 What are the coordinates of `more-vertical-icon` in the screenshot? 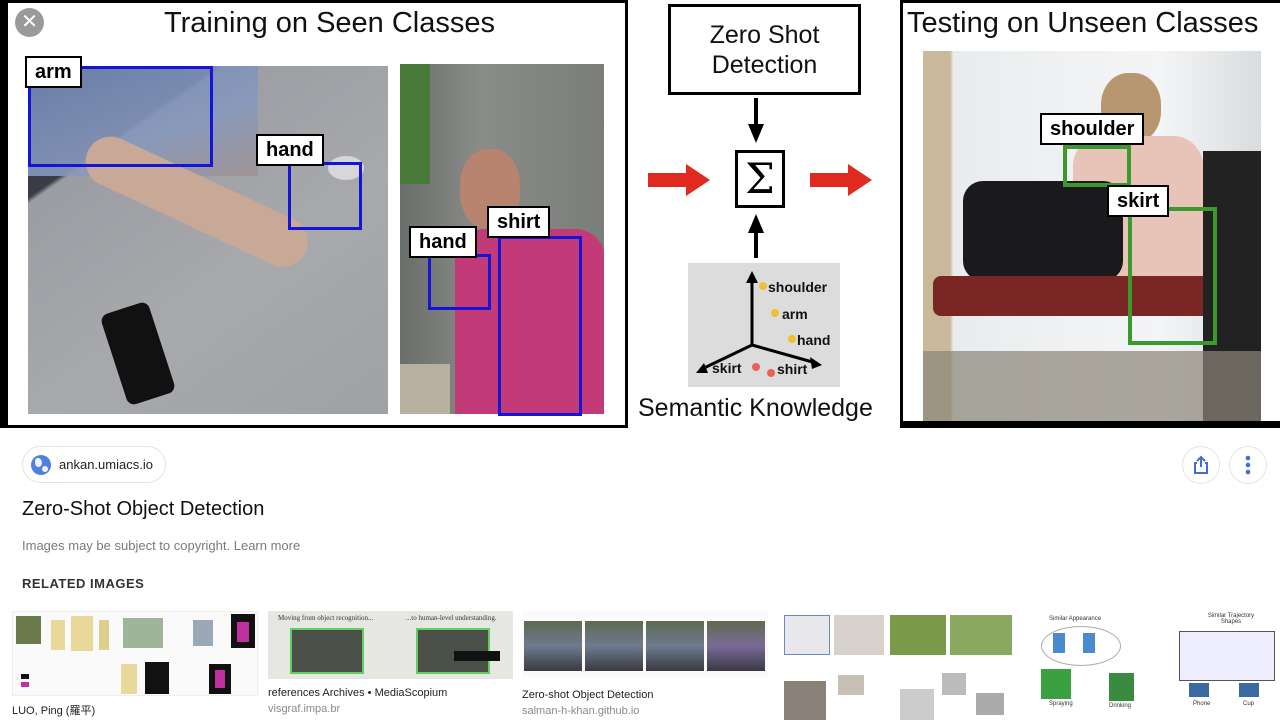 It's located at (1248, 465).